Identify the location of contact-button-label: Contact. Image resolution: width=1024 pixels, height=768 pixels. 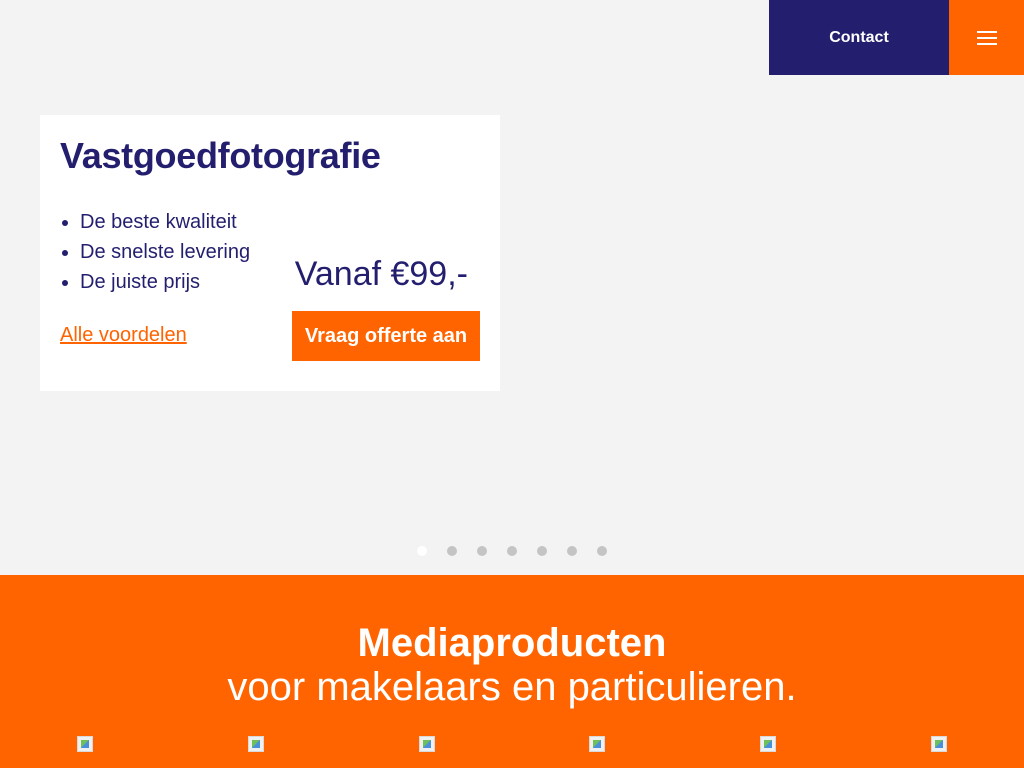
(859, 37).